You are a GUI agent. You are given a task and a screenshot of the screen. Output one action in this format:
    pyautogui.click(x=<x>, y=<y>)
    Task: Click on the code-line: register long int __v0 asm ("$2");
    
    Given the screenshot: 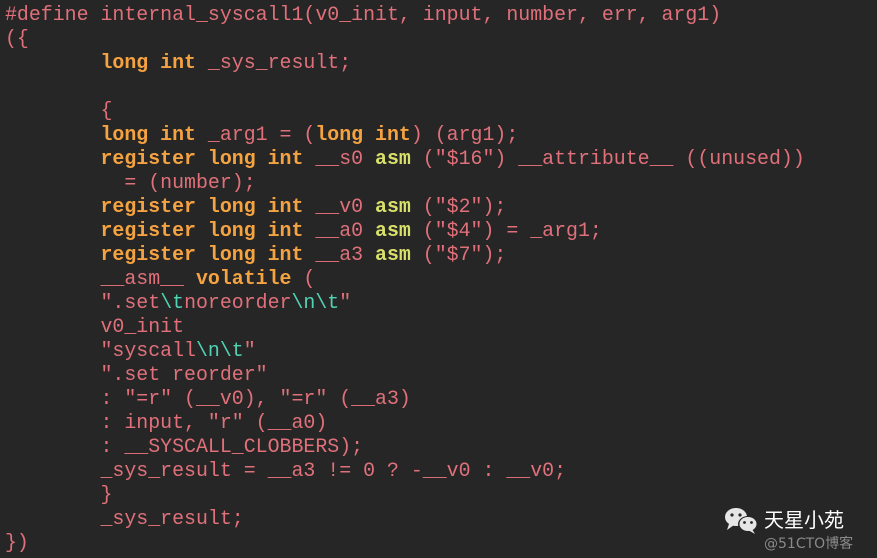 What is the action you would take?
    pyautogui.click(x=405, y=207)
    